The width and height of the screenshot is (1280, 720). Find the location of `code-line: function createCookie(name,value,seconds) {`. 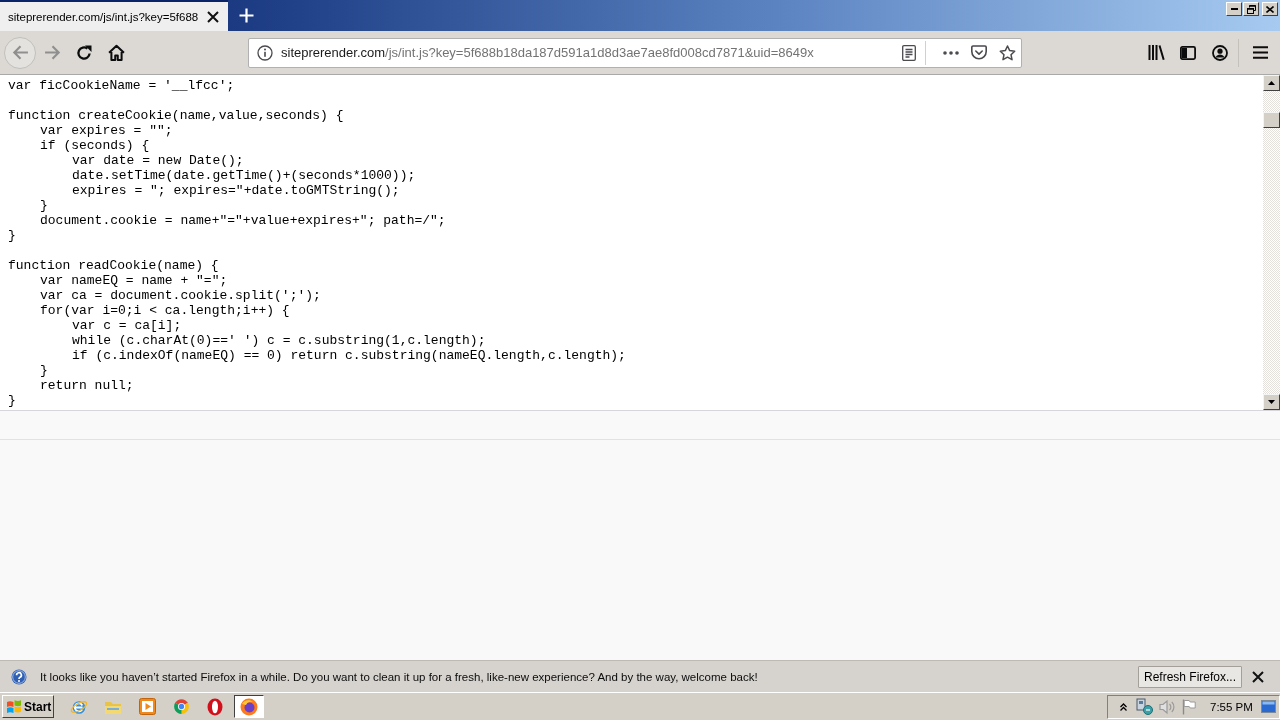

code-line: function createCookie(name,value,seconds) { is located at coordinates (176, 115).